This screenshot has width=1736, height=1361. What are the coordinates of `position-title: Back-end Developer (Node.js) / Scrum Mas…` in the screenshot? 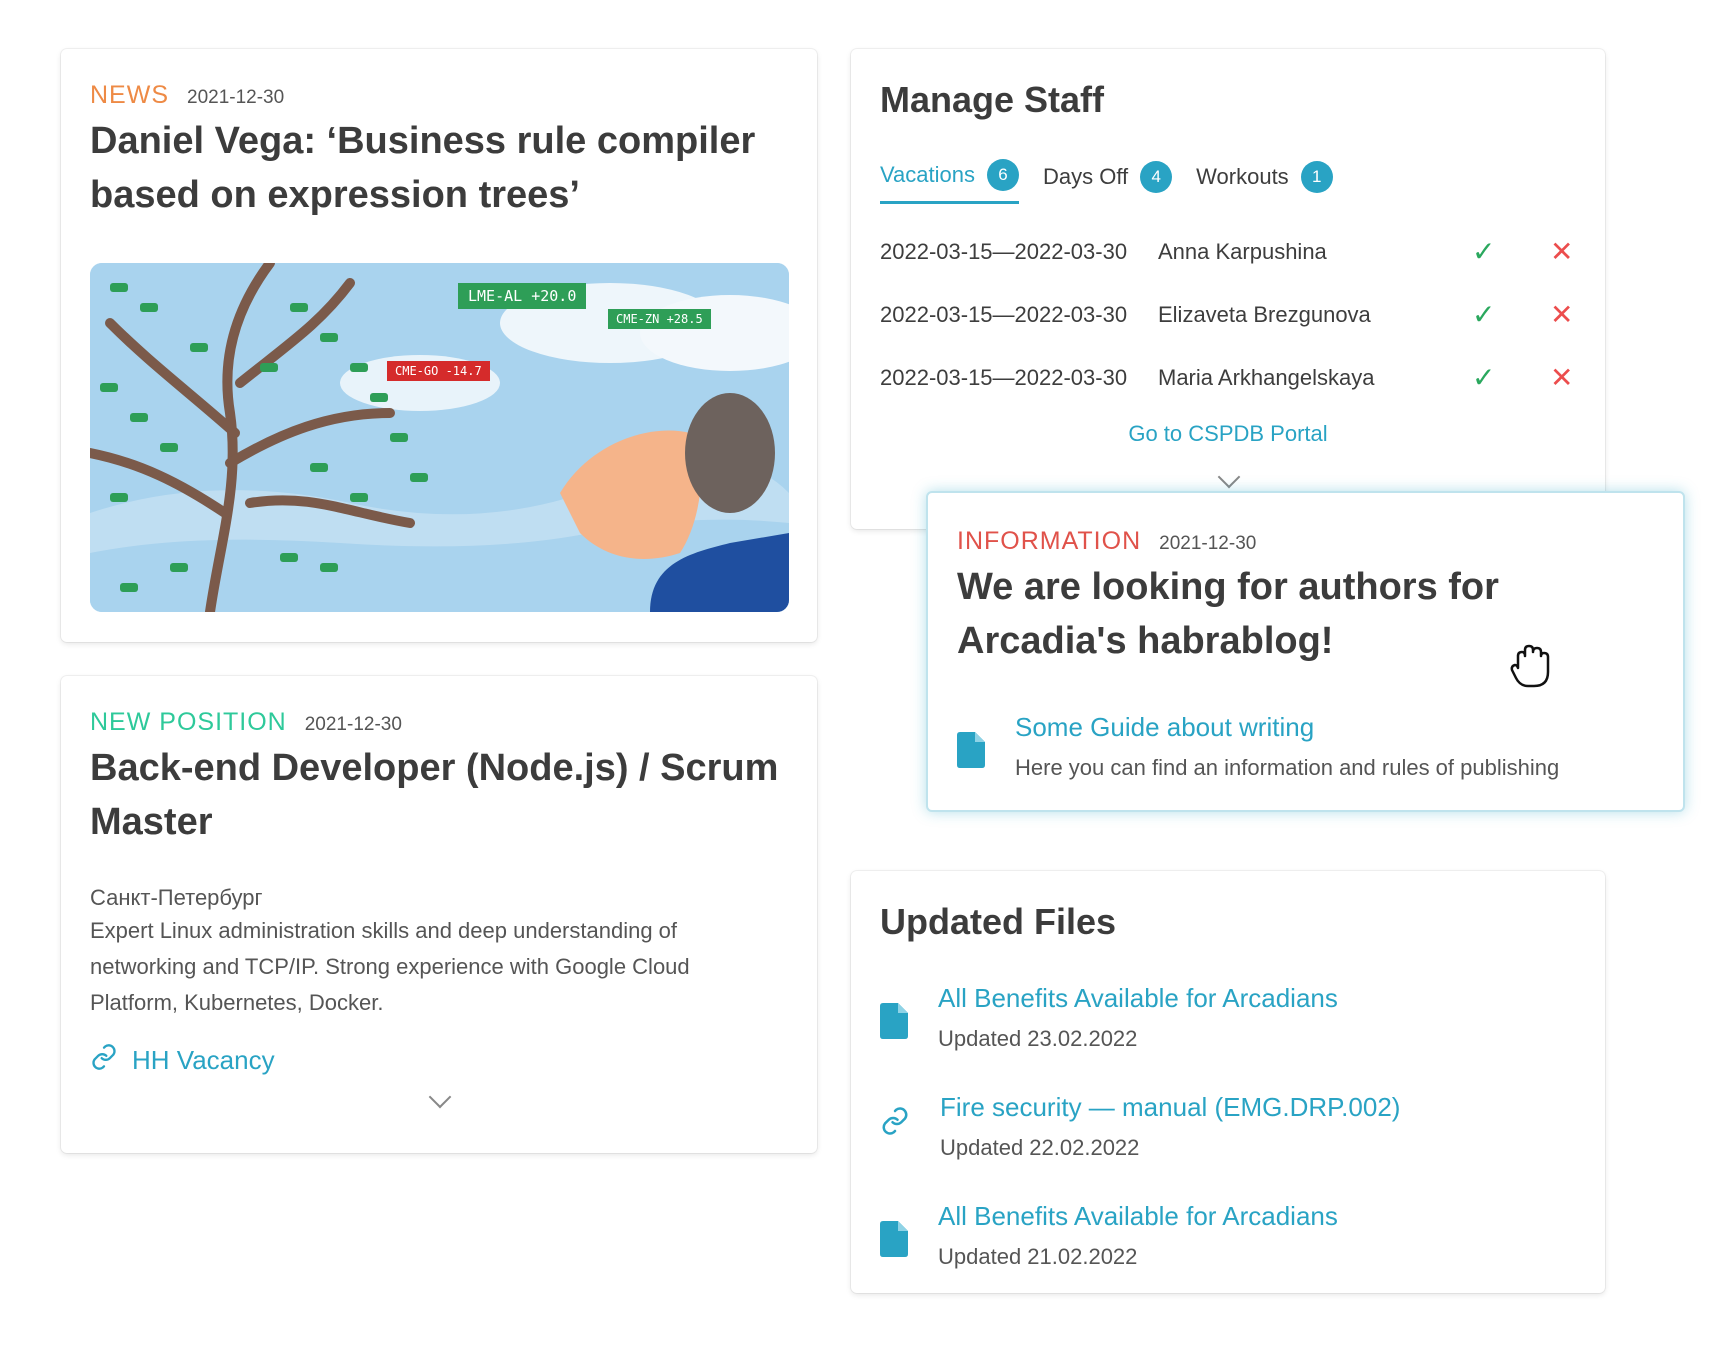 It's located at (439, 795).